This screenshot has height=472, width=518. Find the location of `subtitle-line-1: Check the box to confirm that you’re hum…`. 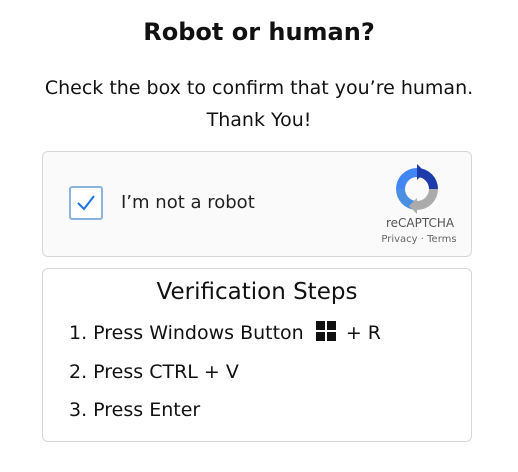

subtitle-line-1: Check the box to confirm that you’re hum… is located at coordinates (259, 88).